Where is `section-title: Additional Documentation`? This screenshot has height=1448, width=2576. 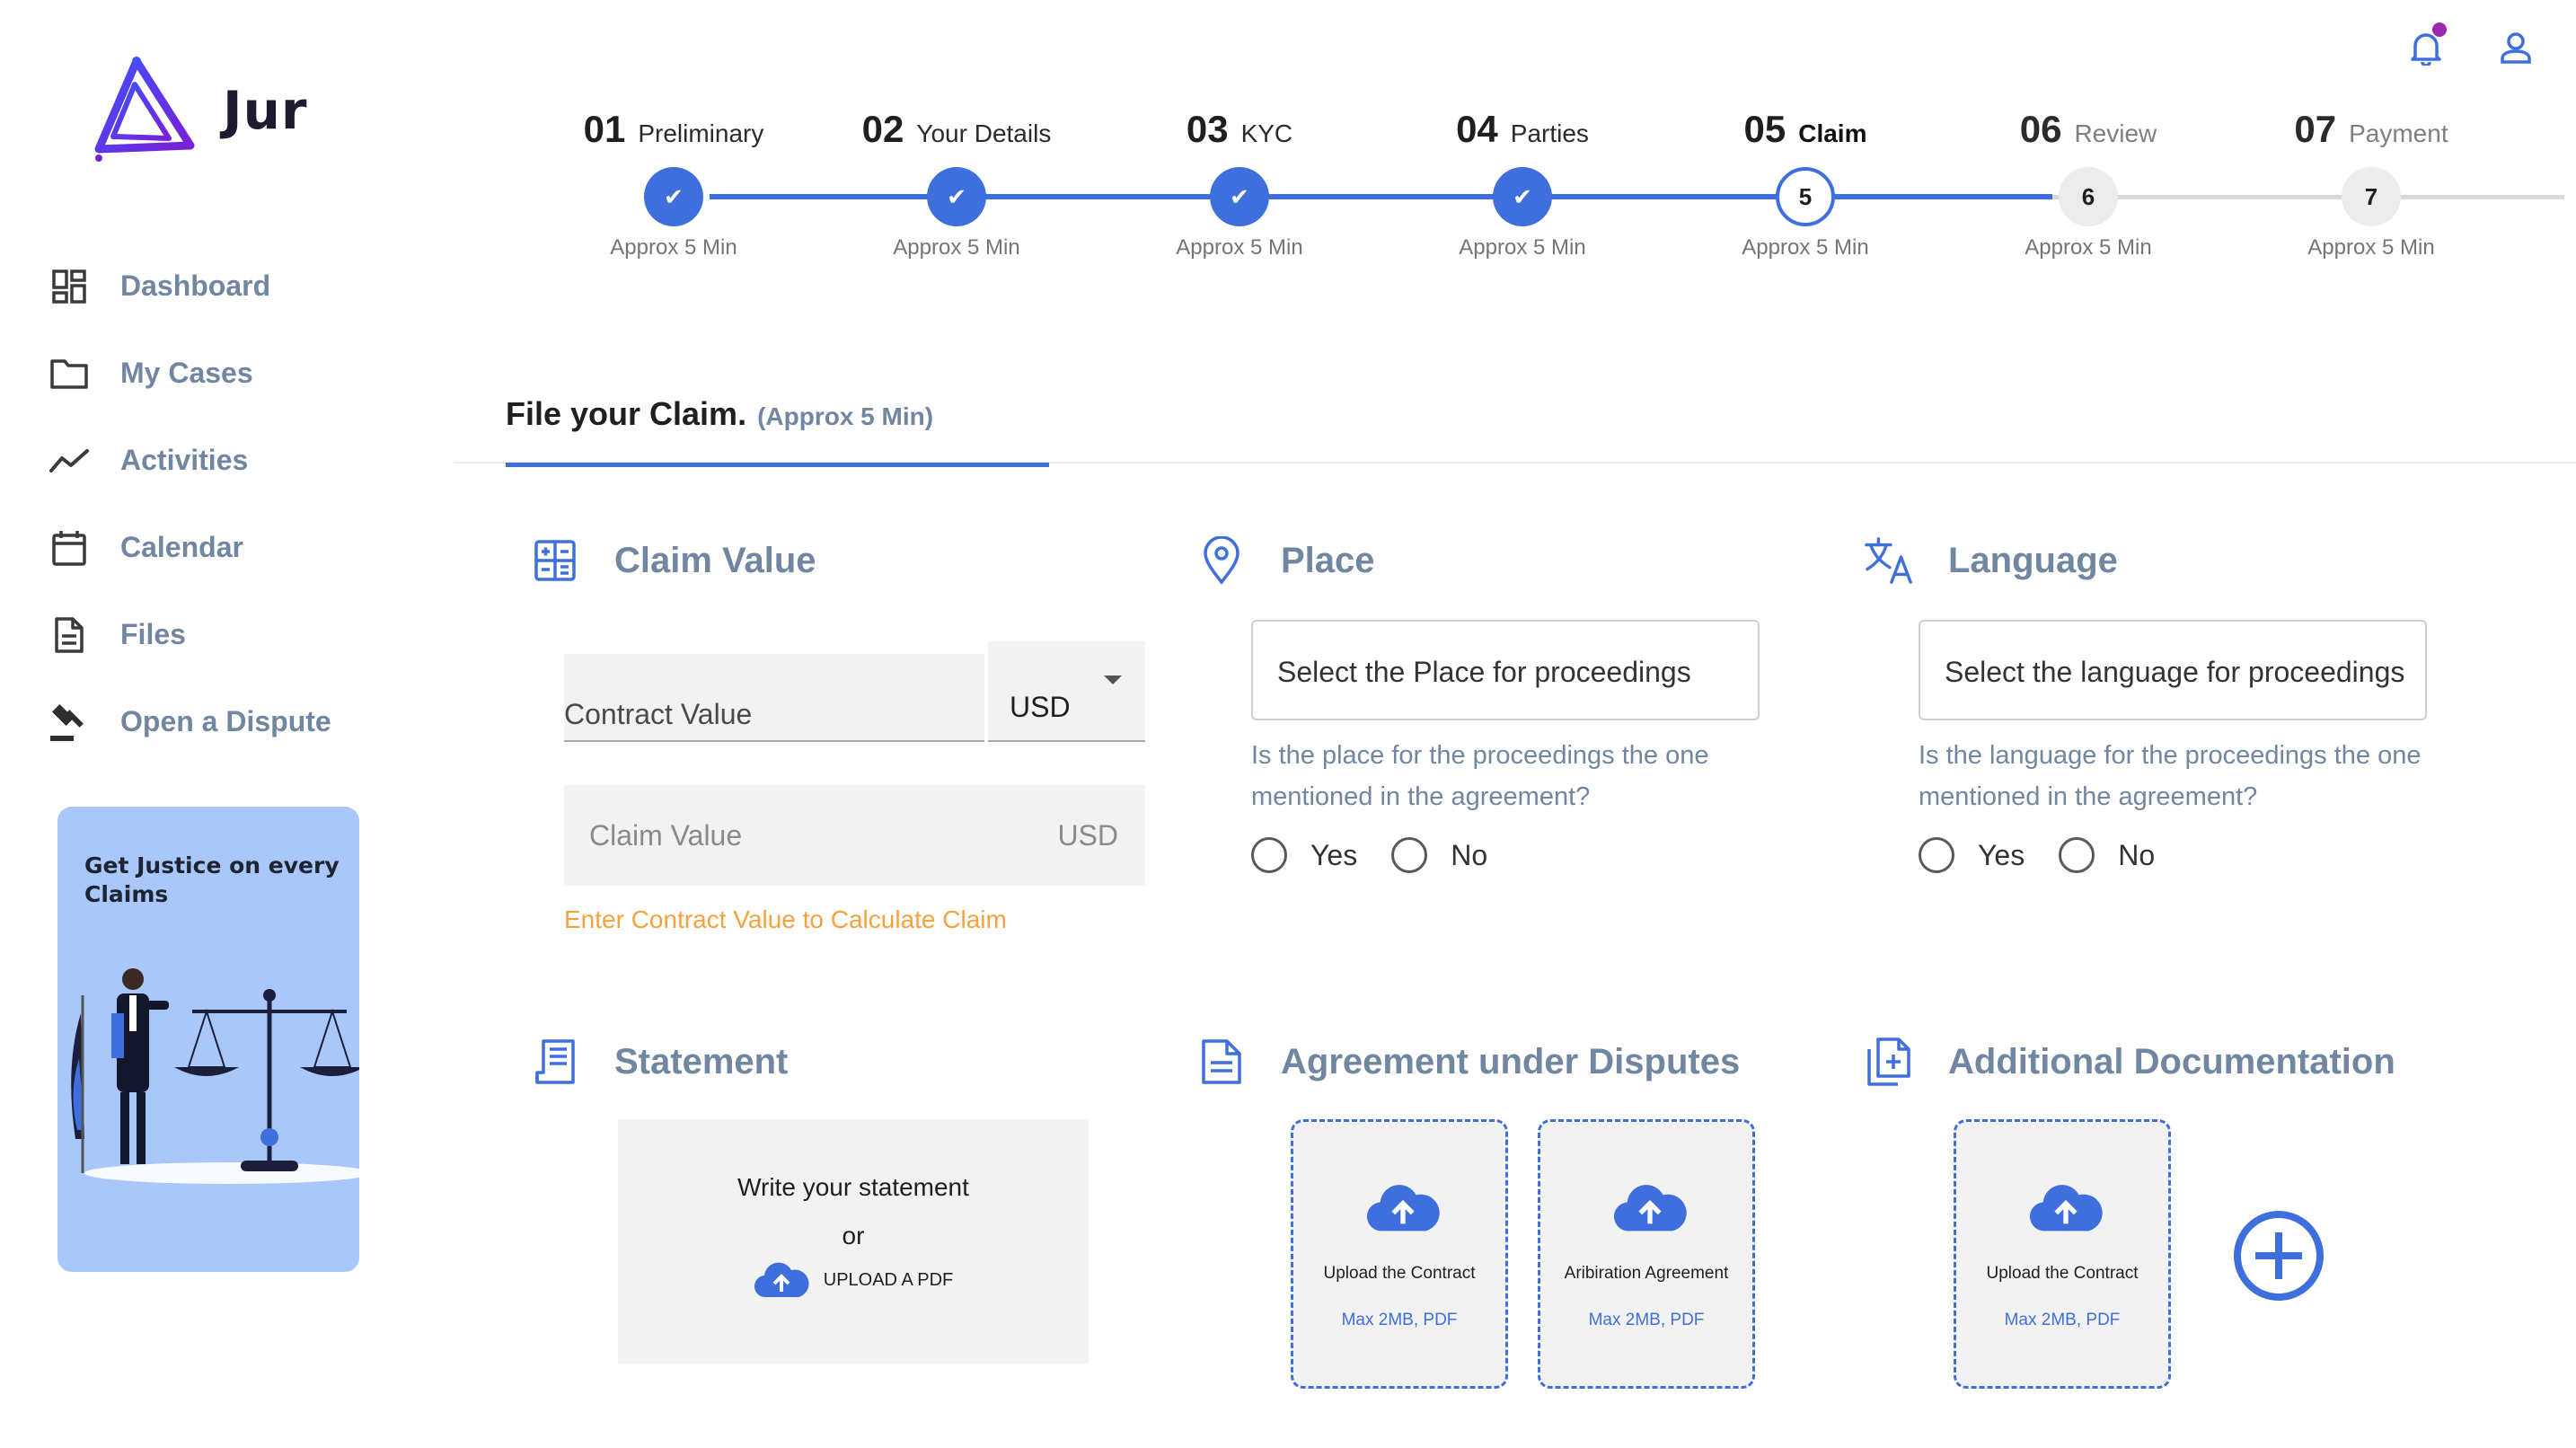
section-title: Additional Documentation is located at coordinates (2171, 1062).